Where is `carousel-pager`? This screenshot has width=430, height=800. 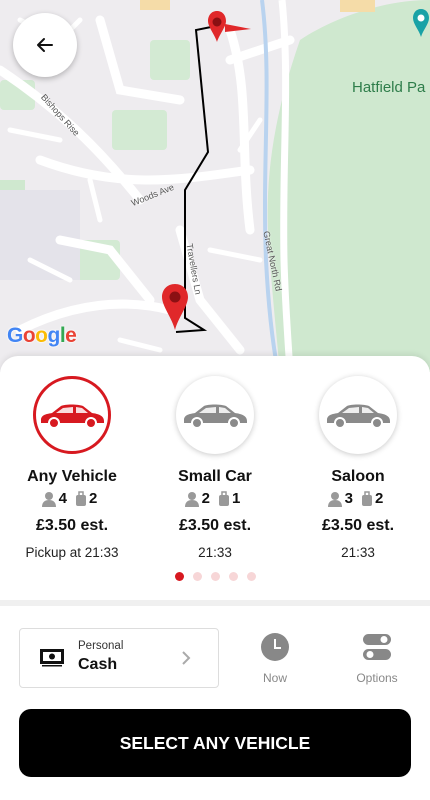 carousel-pager is located at coordinates (215, 576).